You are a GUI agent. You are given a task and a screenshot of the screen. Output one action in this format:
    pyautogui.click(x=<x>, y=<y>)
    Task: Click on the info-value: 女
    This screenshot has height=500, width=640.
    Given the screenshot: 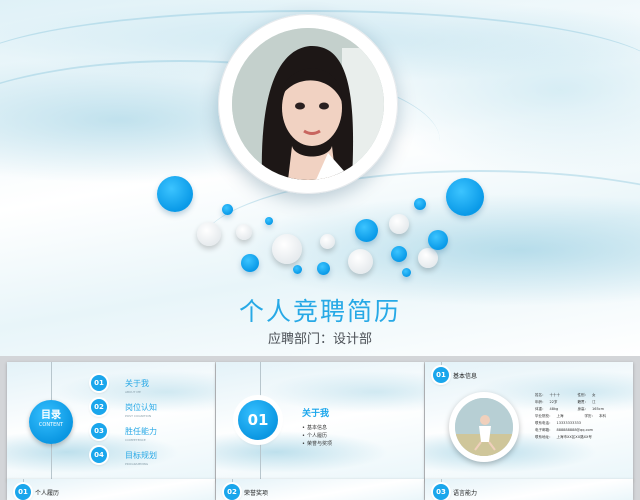 What is the action you would take?
    pyautogui.click(x=594, y=395)
    